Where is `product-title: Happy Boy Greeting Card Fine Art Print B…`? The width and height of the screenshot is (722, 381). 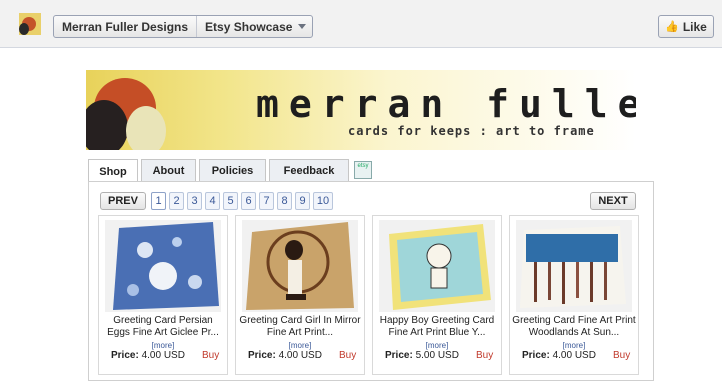 product-title: Happy Boy Greeting Card Fine Art Print B… is located at coordinates (437, 327).